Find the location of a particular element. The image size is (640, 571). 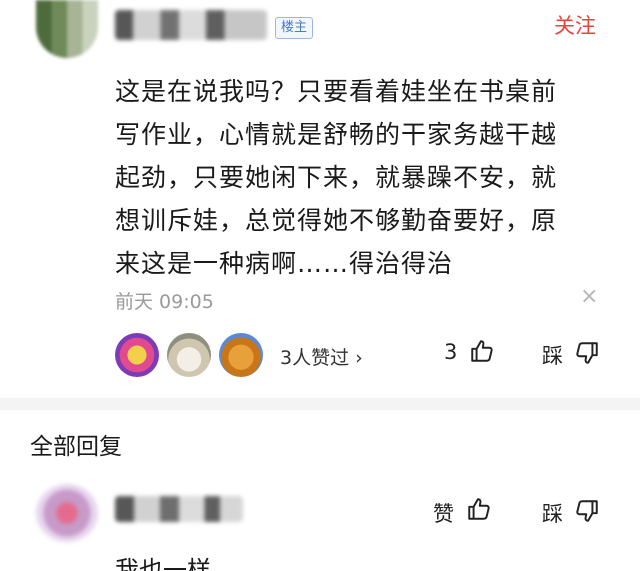

replies-heading: 全部回复 is located at coordinates (76, 447).